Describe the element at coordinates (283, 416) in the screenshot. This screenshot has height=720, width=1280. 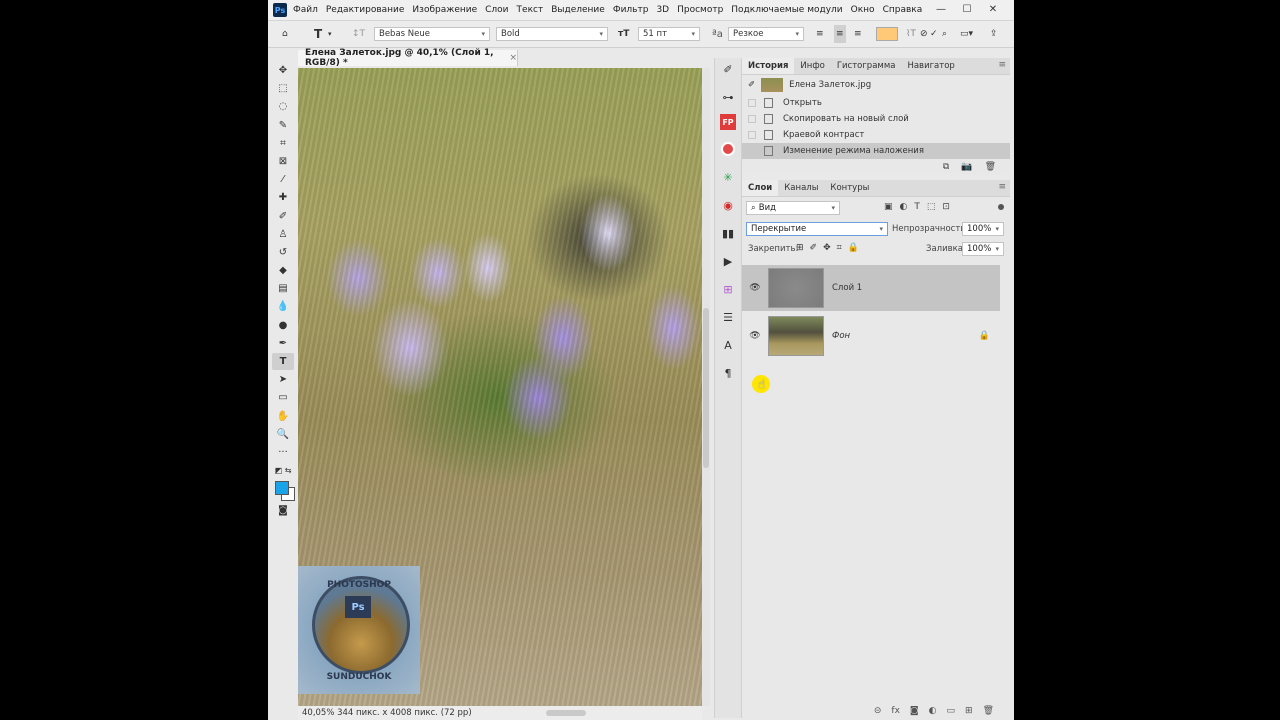
I see `hand-tool-icon: ✋` at that location.